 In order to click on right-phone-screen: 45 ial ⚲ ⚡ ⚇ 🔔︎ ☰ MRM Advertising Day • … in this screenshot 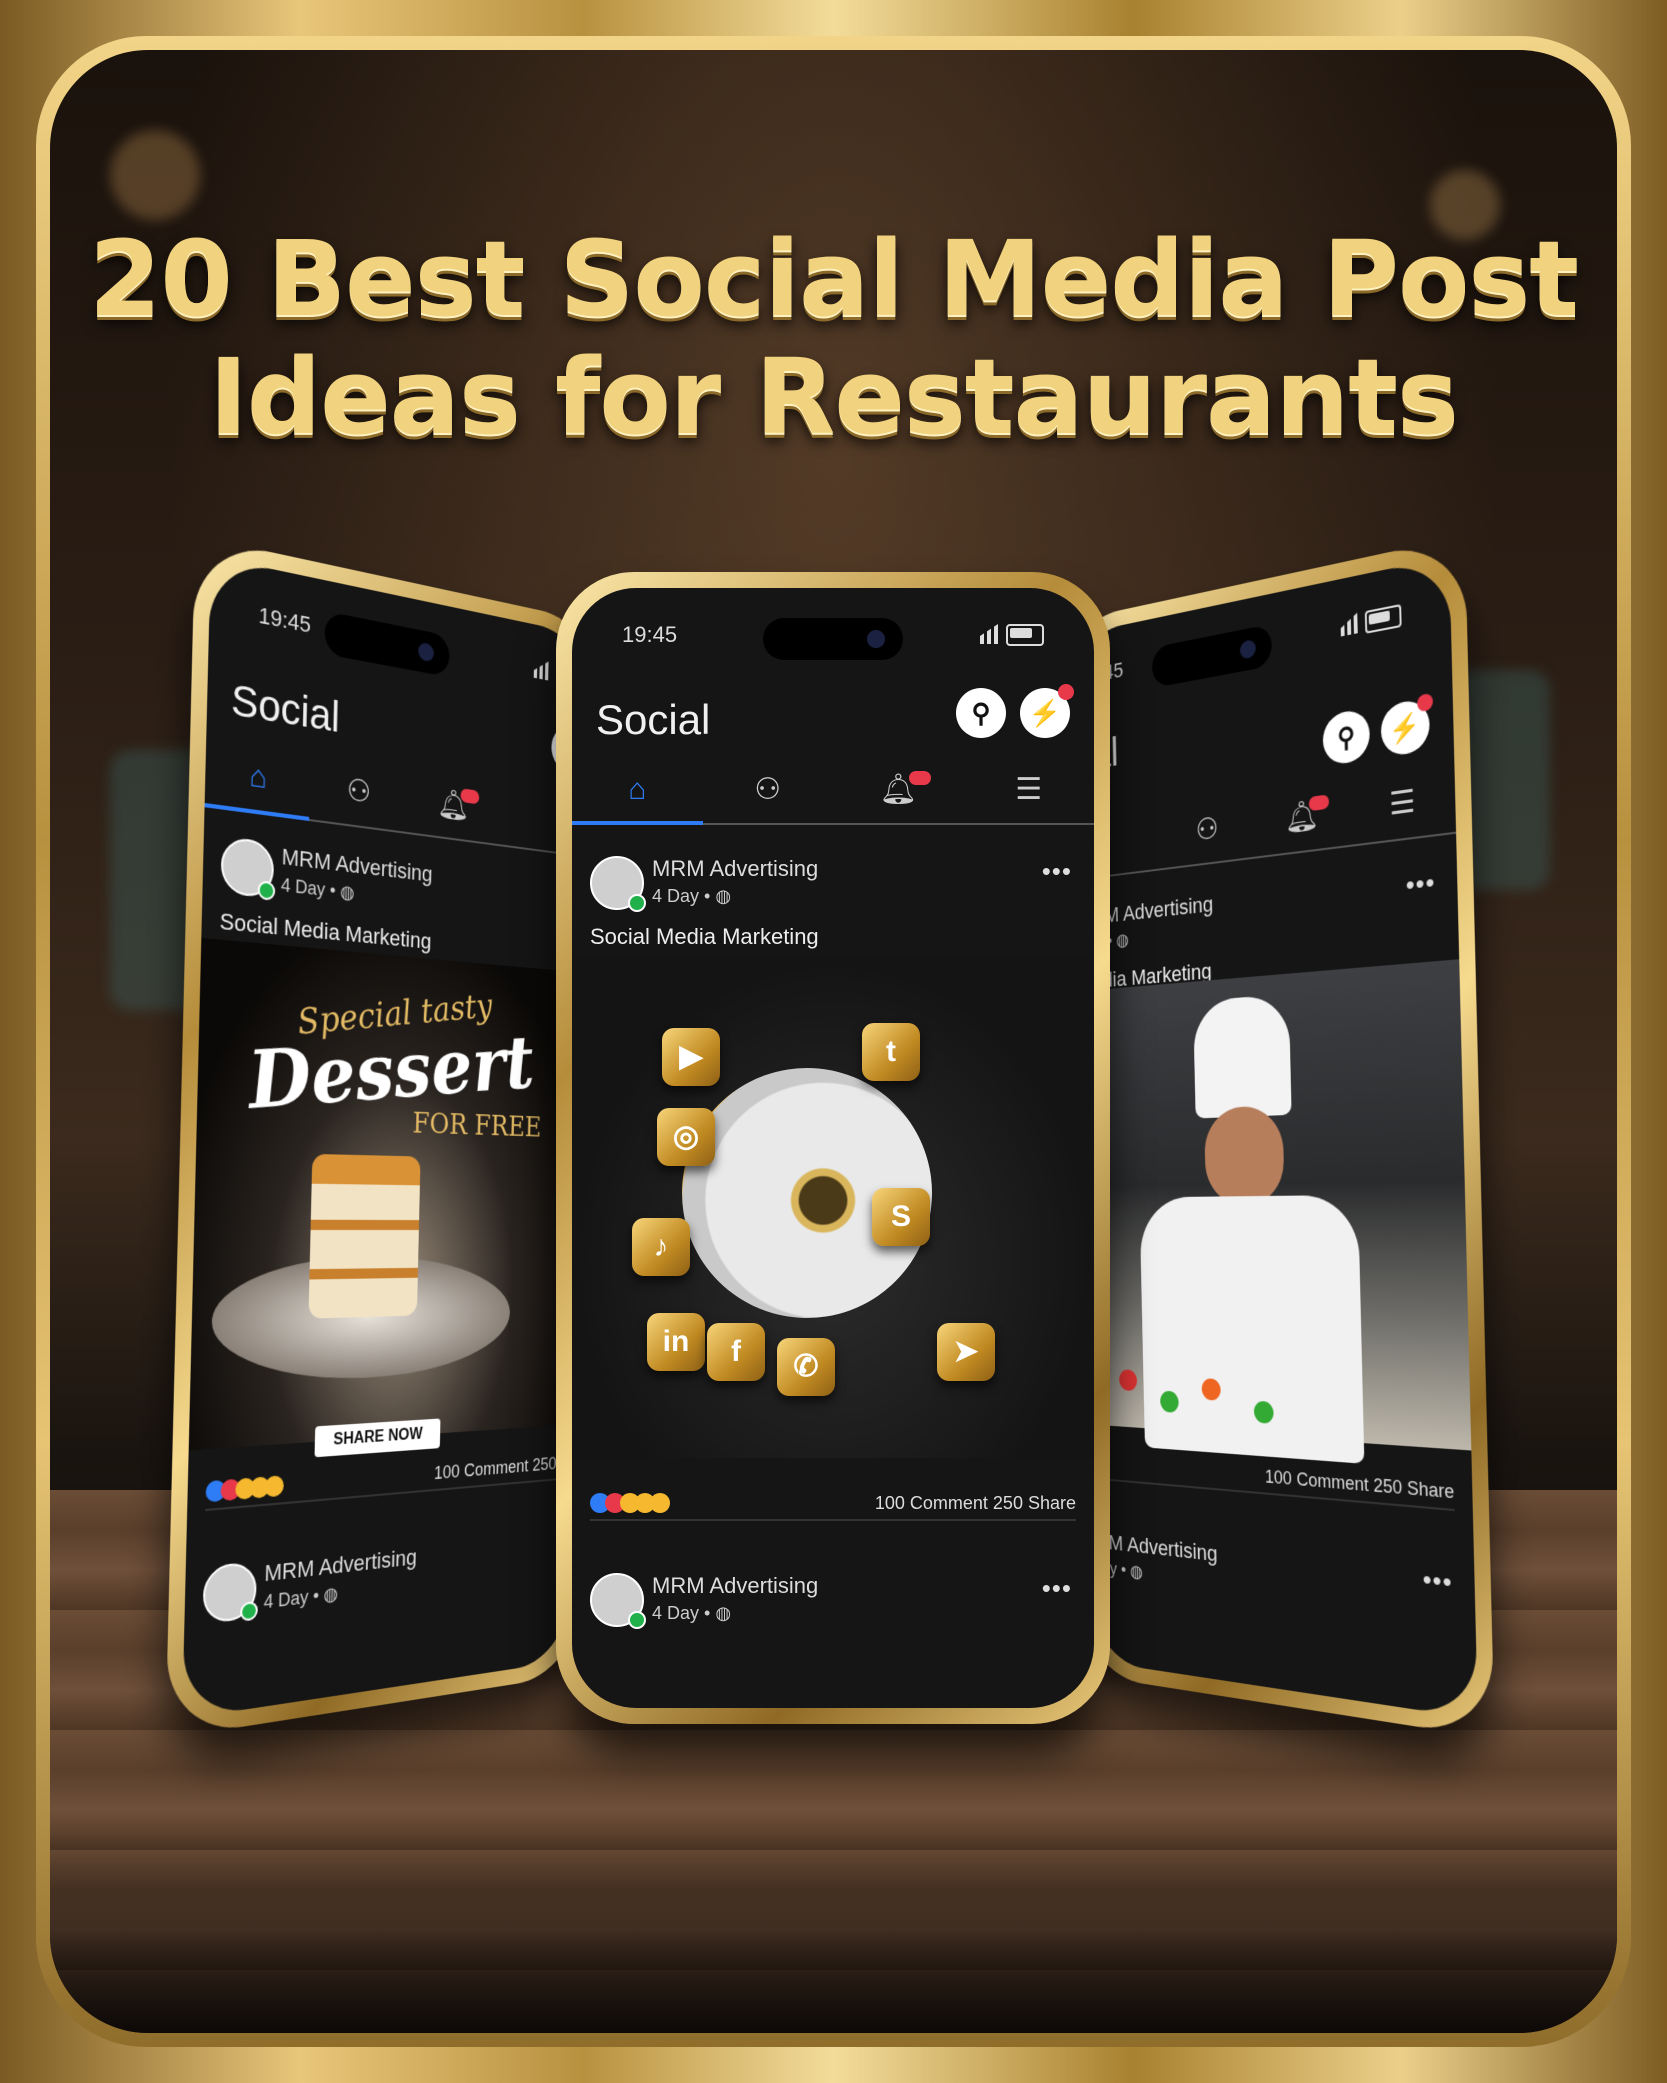, I will do `click(1274, 1138)`.